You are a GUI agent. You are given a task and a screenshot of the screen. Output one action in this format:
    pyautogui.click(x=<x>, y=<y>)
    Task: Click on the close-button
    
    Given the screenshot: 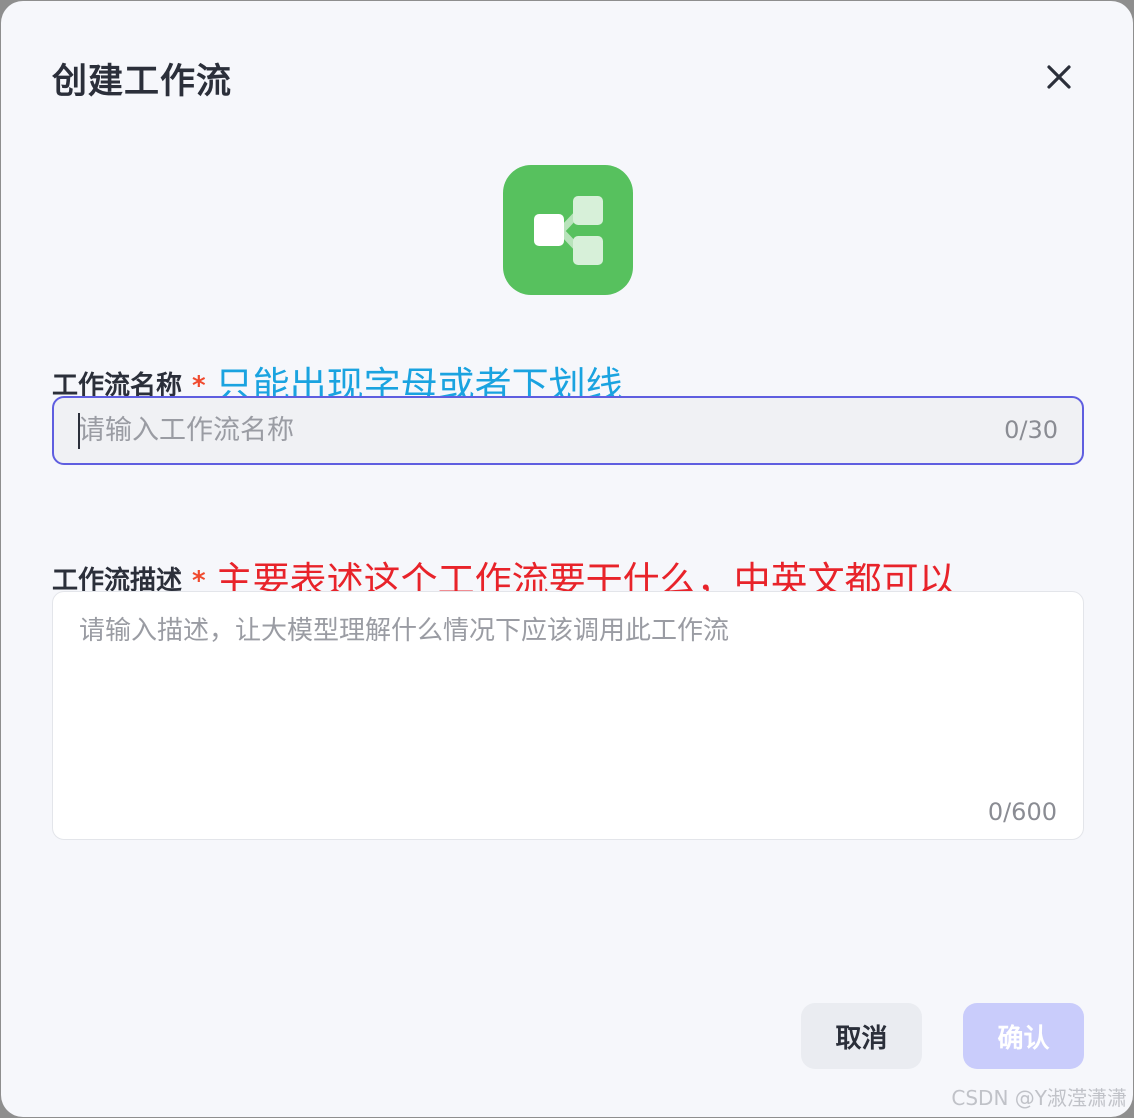 What is the action you would take?
    pyautogui.click(x=1059, y=77)
    